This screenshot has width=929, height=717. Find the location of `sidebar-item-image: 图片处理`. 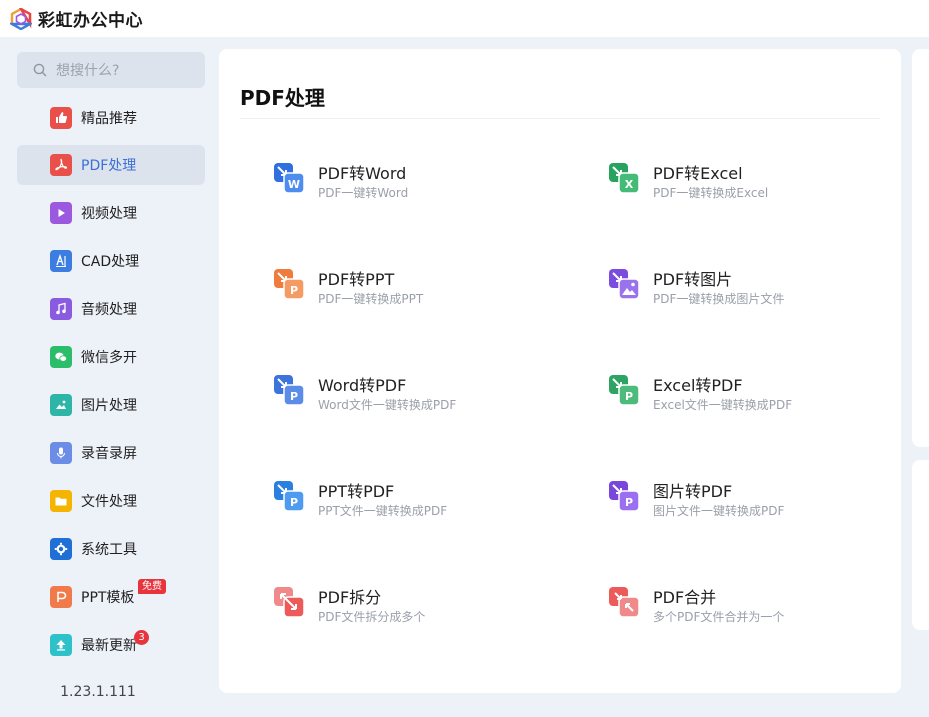

sidebar-item-image: 图片处理 is located at coordinates (111, 405).